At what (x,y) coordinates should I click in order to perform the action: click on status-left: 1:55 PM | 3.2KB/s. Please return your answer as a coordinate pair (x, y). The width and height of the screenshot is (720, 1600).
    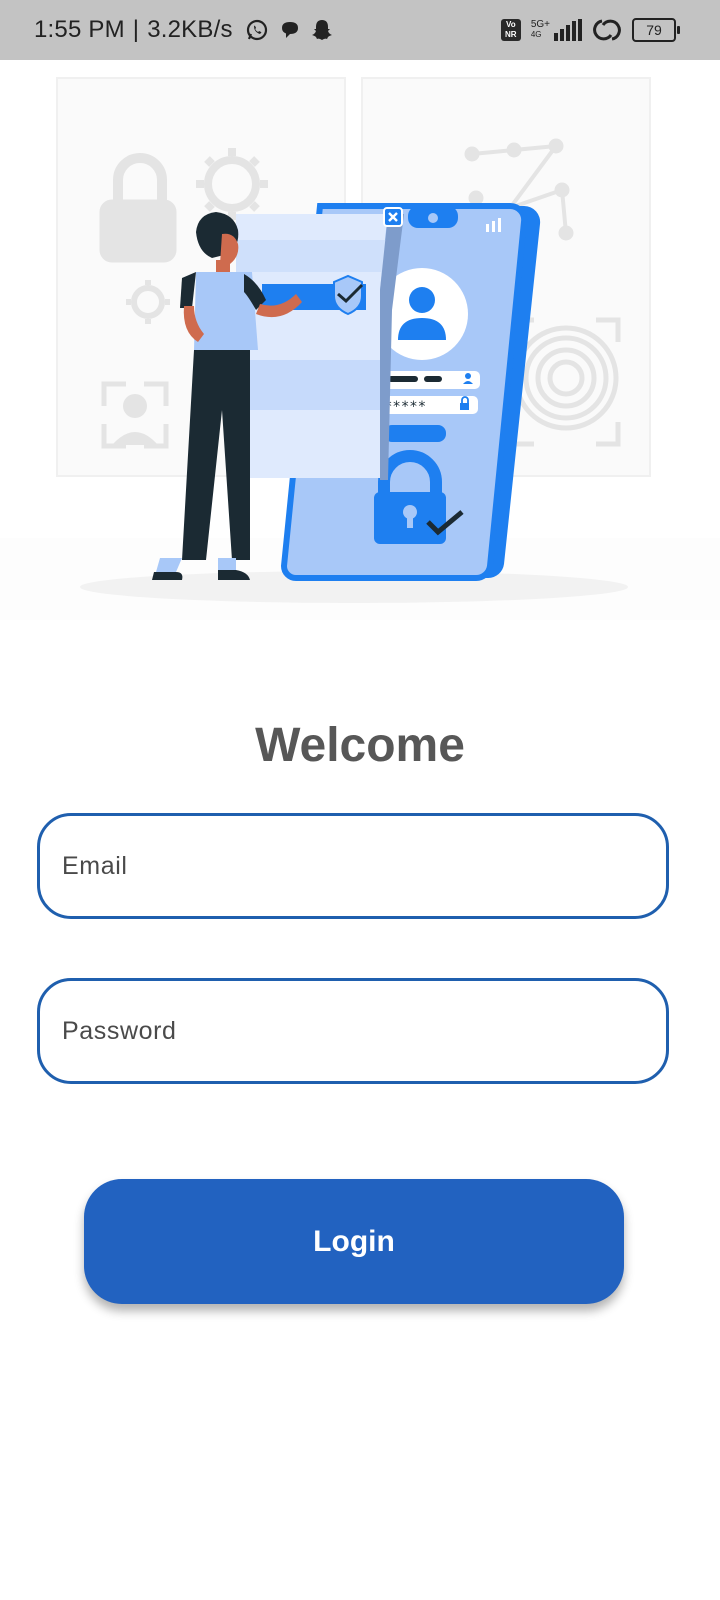
    Looking at the image, I should click on (183, 30).